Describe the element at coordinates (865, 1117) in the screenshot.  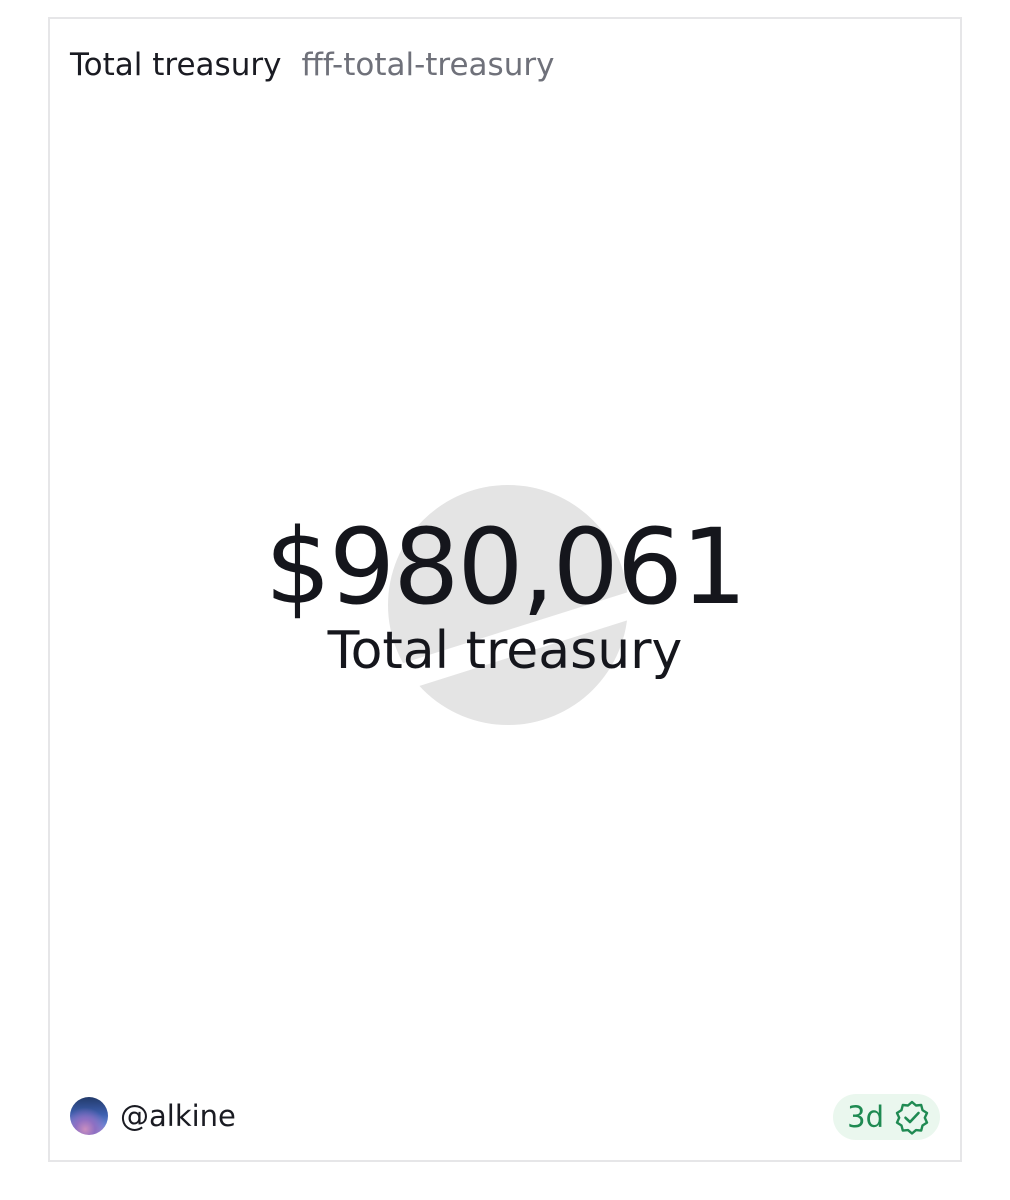
I see `age-text: 3d` at that location.